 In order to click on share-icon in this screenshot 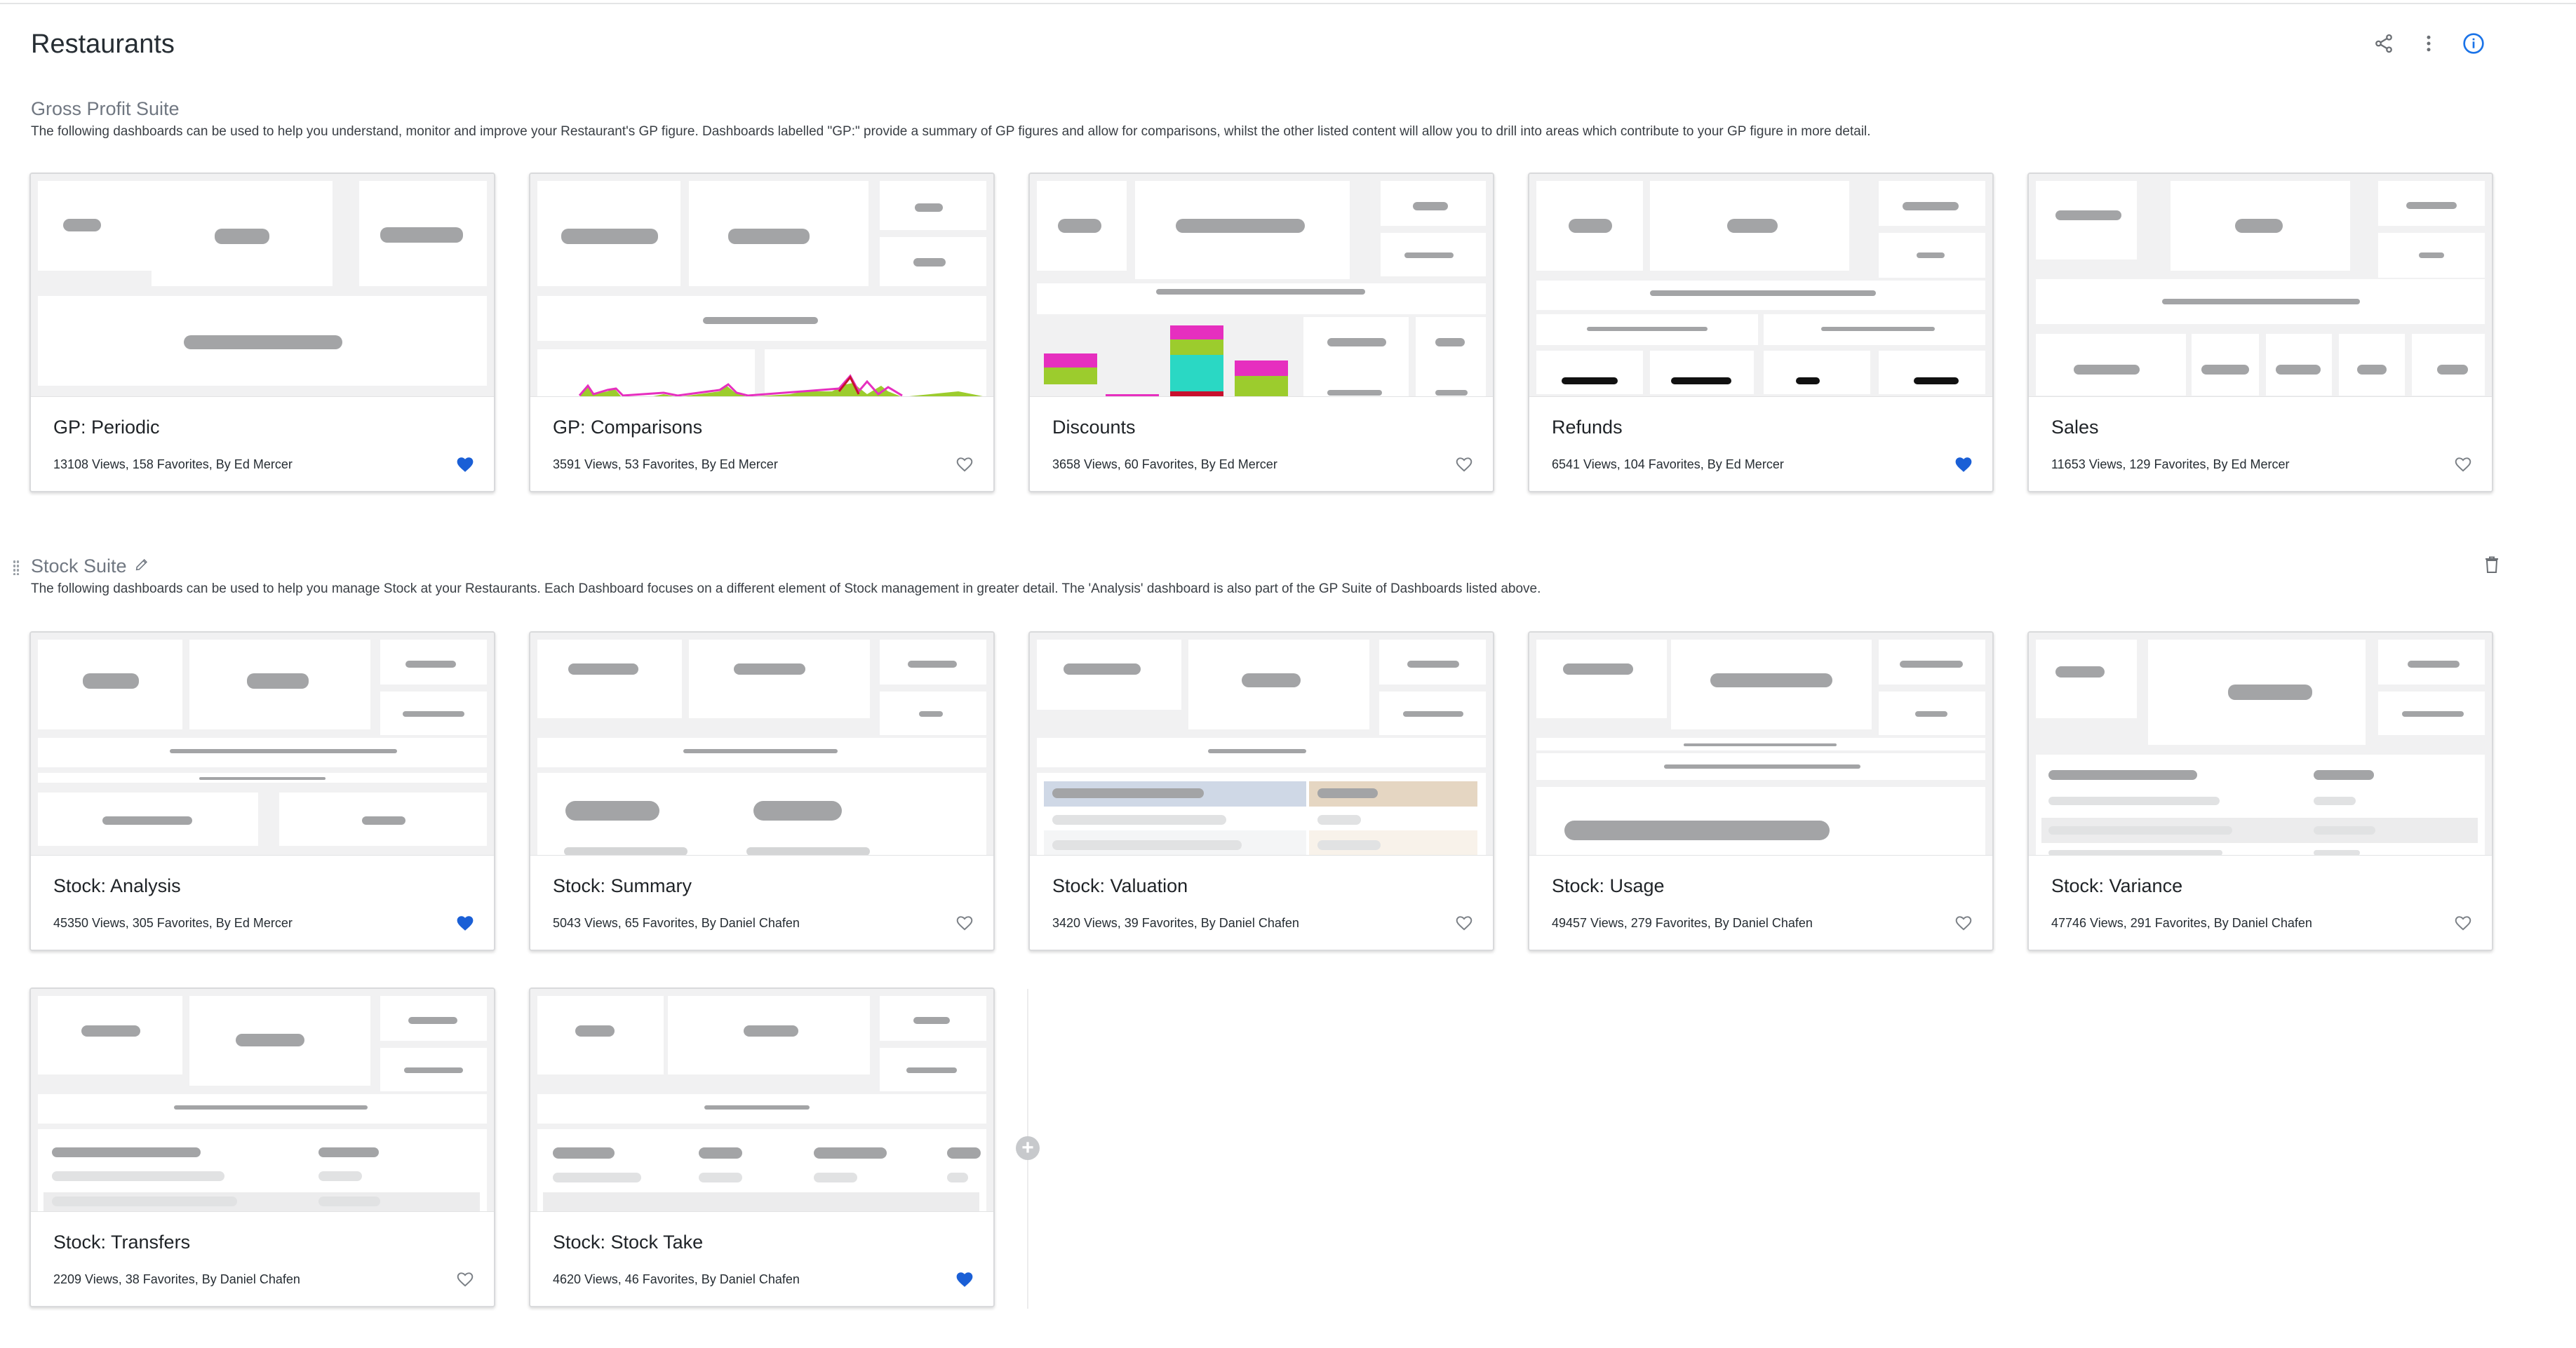, I will do `click(2383, 43)`.